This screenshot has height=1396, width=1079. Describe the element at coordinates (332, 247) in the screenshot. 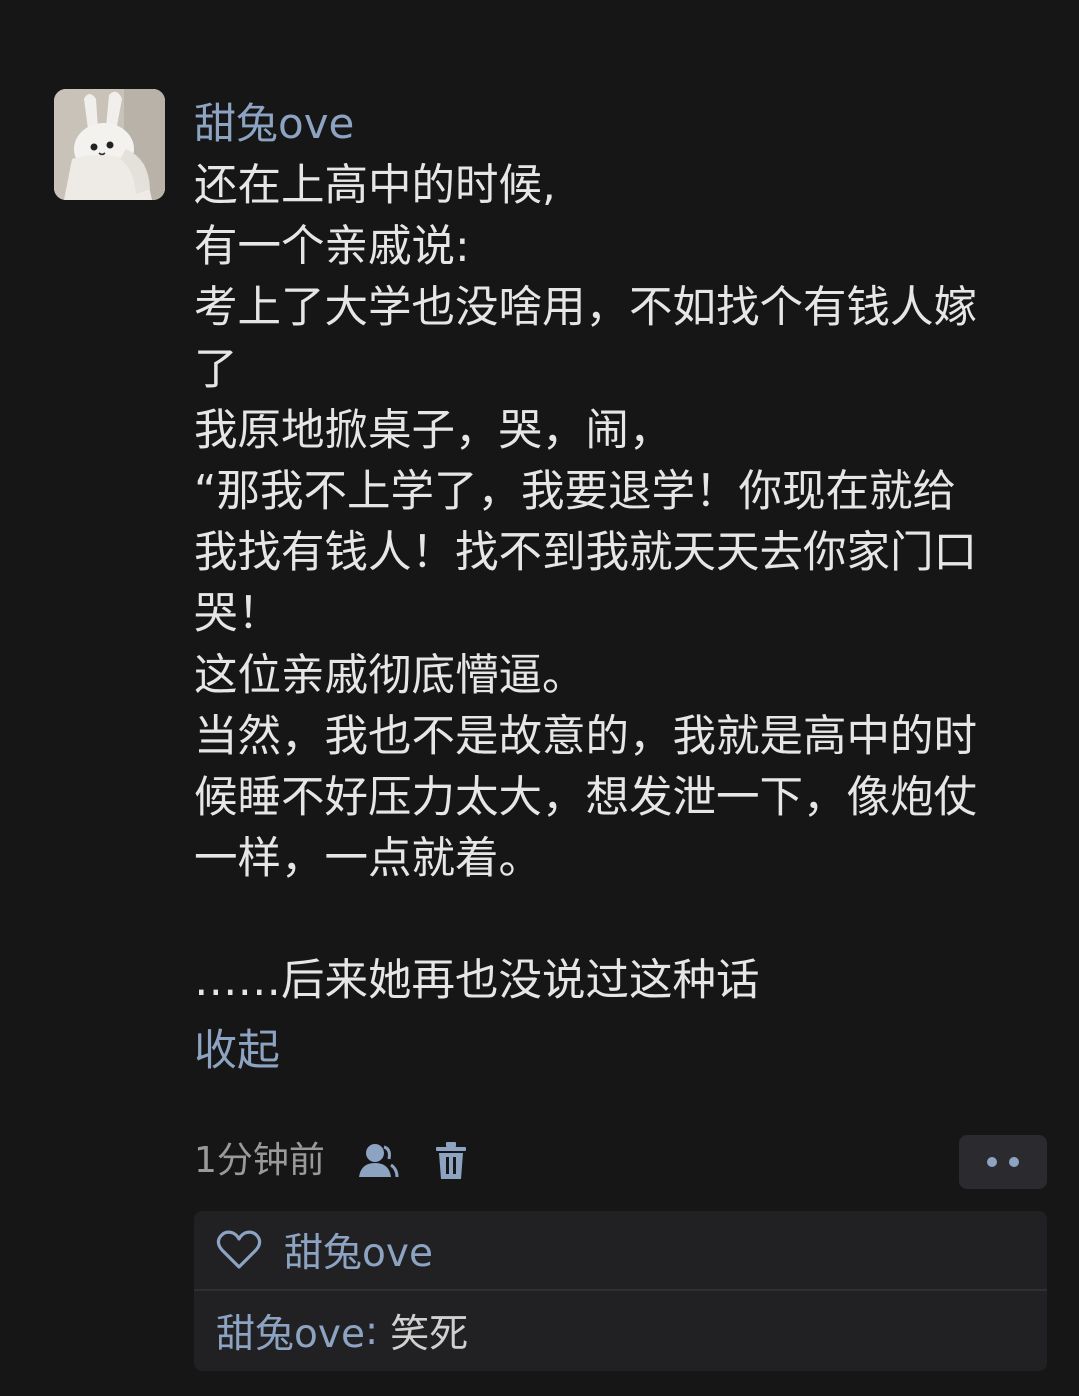

I see `content-line: 有一个亲戚说:` at that location.